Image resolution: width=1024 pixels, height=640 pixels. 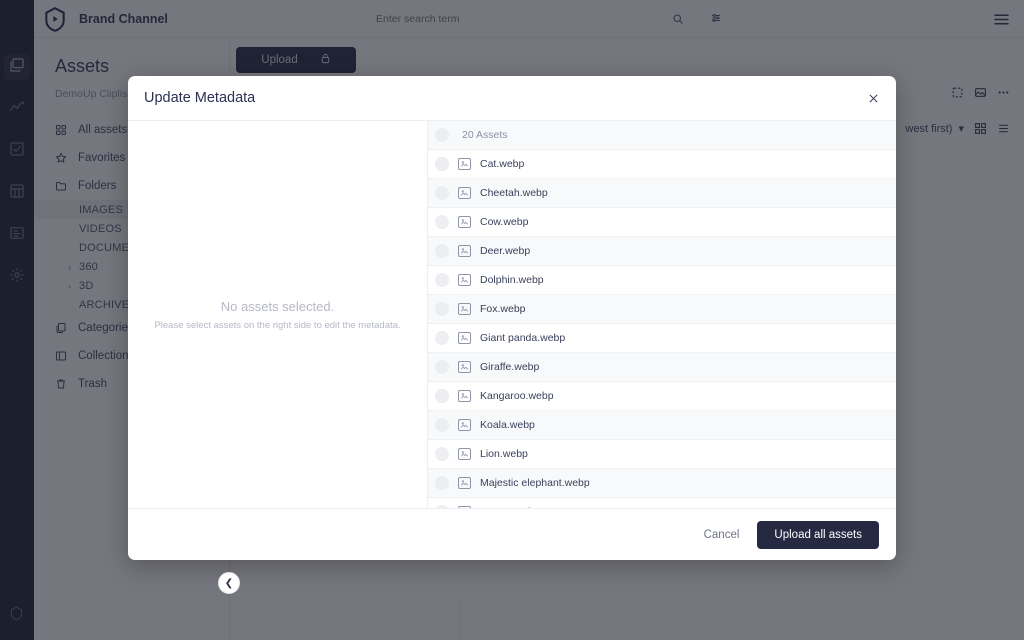 I want to click on asset-name: Koala.webp, so click(x=507, y=425).